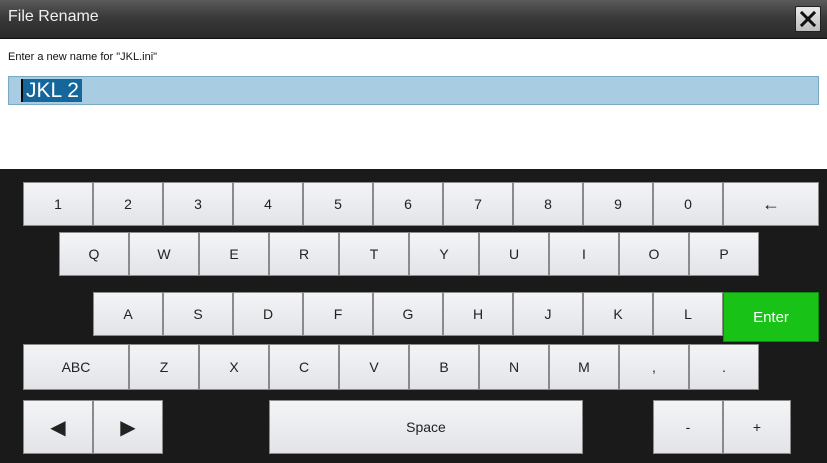 The image size is (827, 463). Describe the element at coordinates (426, 427) in the screenshot. I see `space-key: Space` at that location.